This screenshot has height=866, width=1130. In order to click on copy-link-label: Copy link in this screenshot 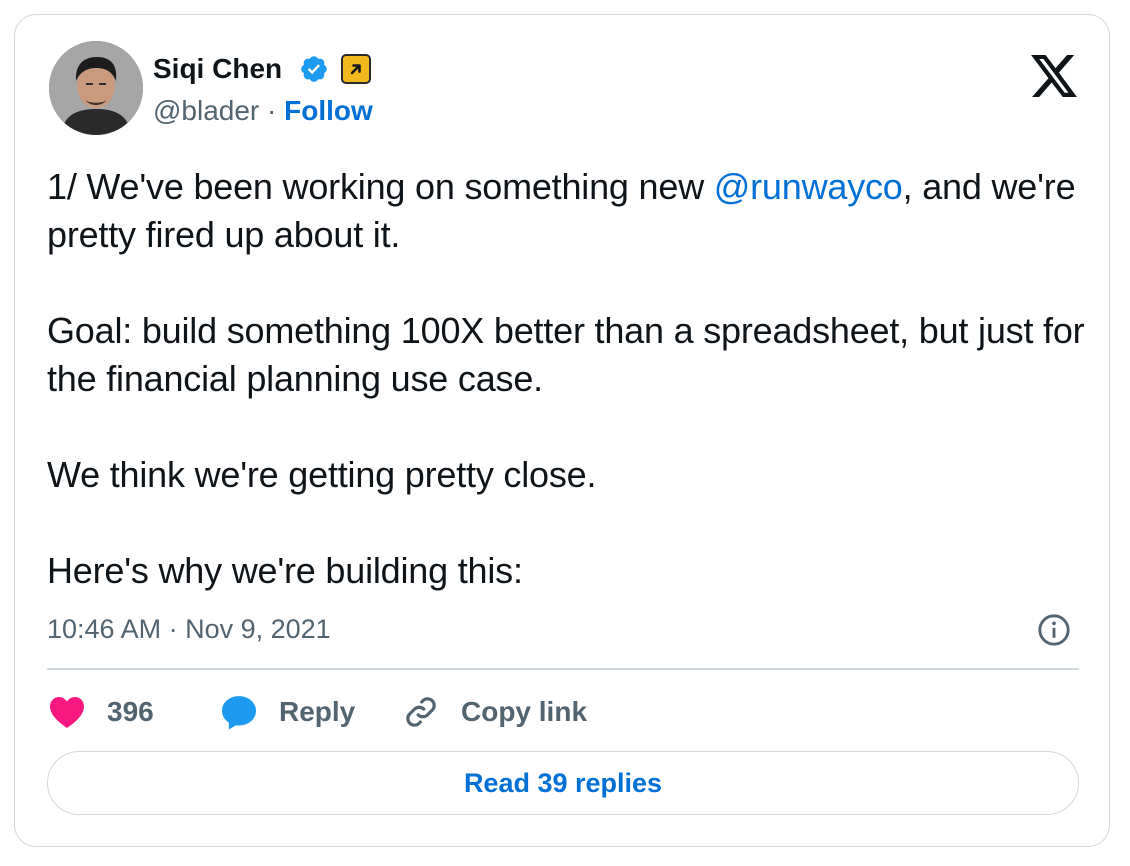, I will do `click(524, 711)`.